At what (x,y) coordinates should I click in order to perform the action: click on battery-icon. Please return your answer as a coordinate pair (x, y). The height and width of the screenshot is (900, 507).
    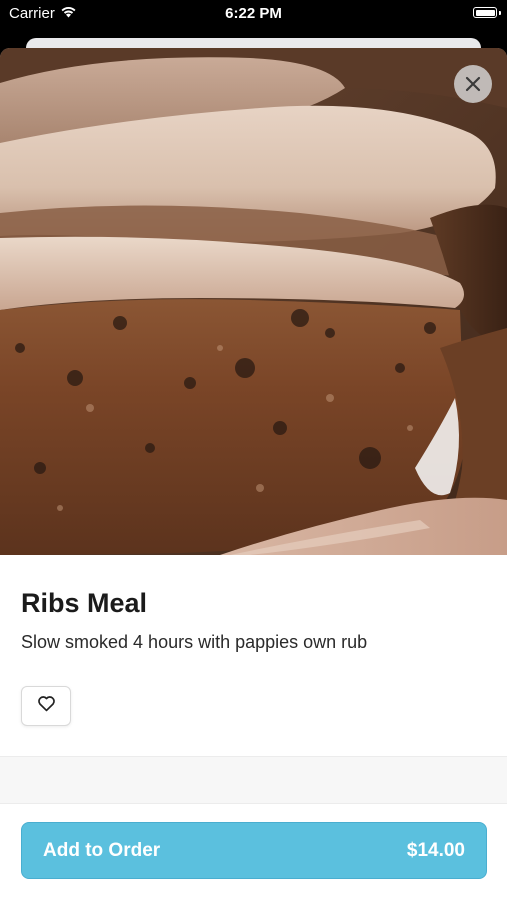
    Looking at the image, I should click on (485, 12).